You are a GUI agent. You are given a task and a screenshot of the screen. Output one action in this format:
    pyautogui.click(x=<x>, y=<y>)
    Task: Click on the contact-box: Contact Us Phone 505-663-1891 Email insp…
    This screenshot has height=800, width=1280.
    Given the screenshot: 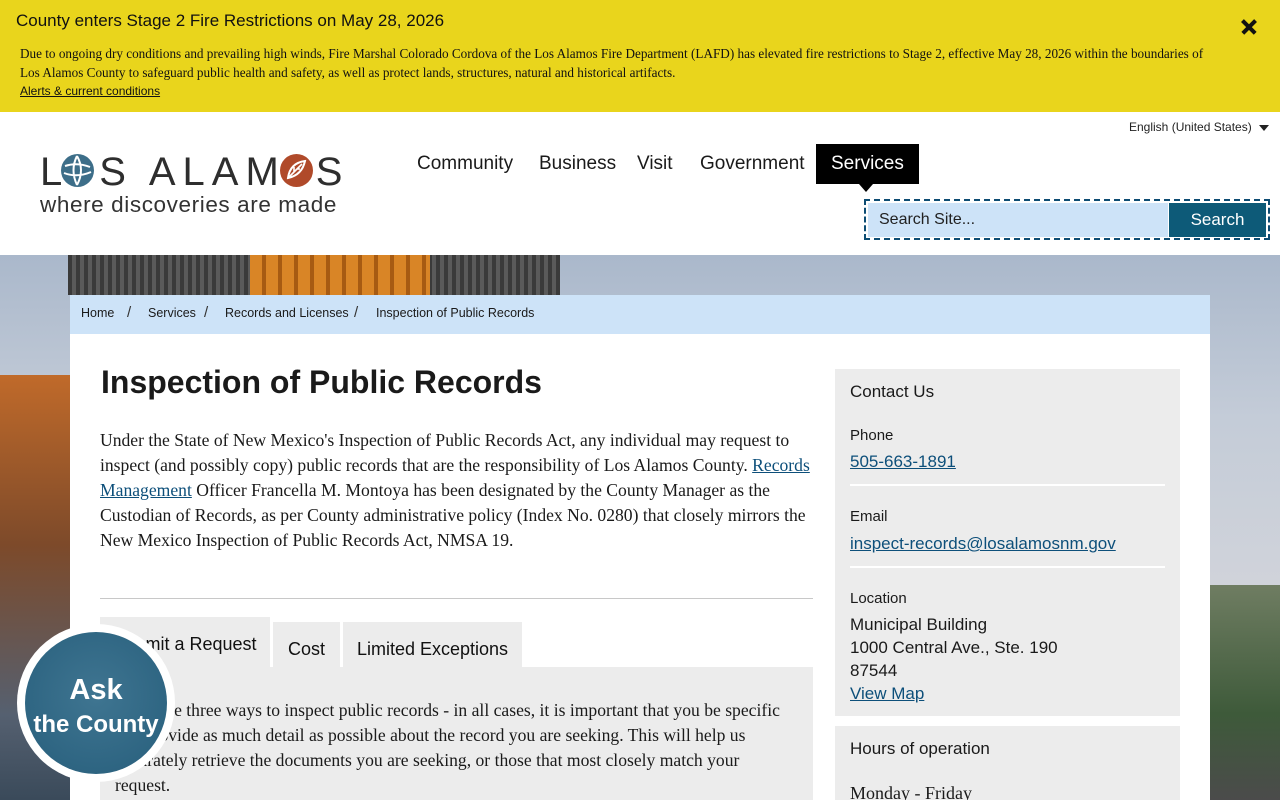 What is the action you would take?
    pyautogui.click(x=1007, y=542)
    